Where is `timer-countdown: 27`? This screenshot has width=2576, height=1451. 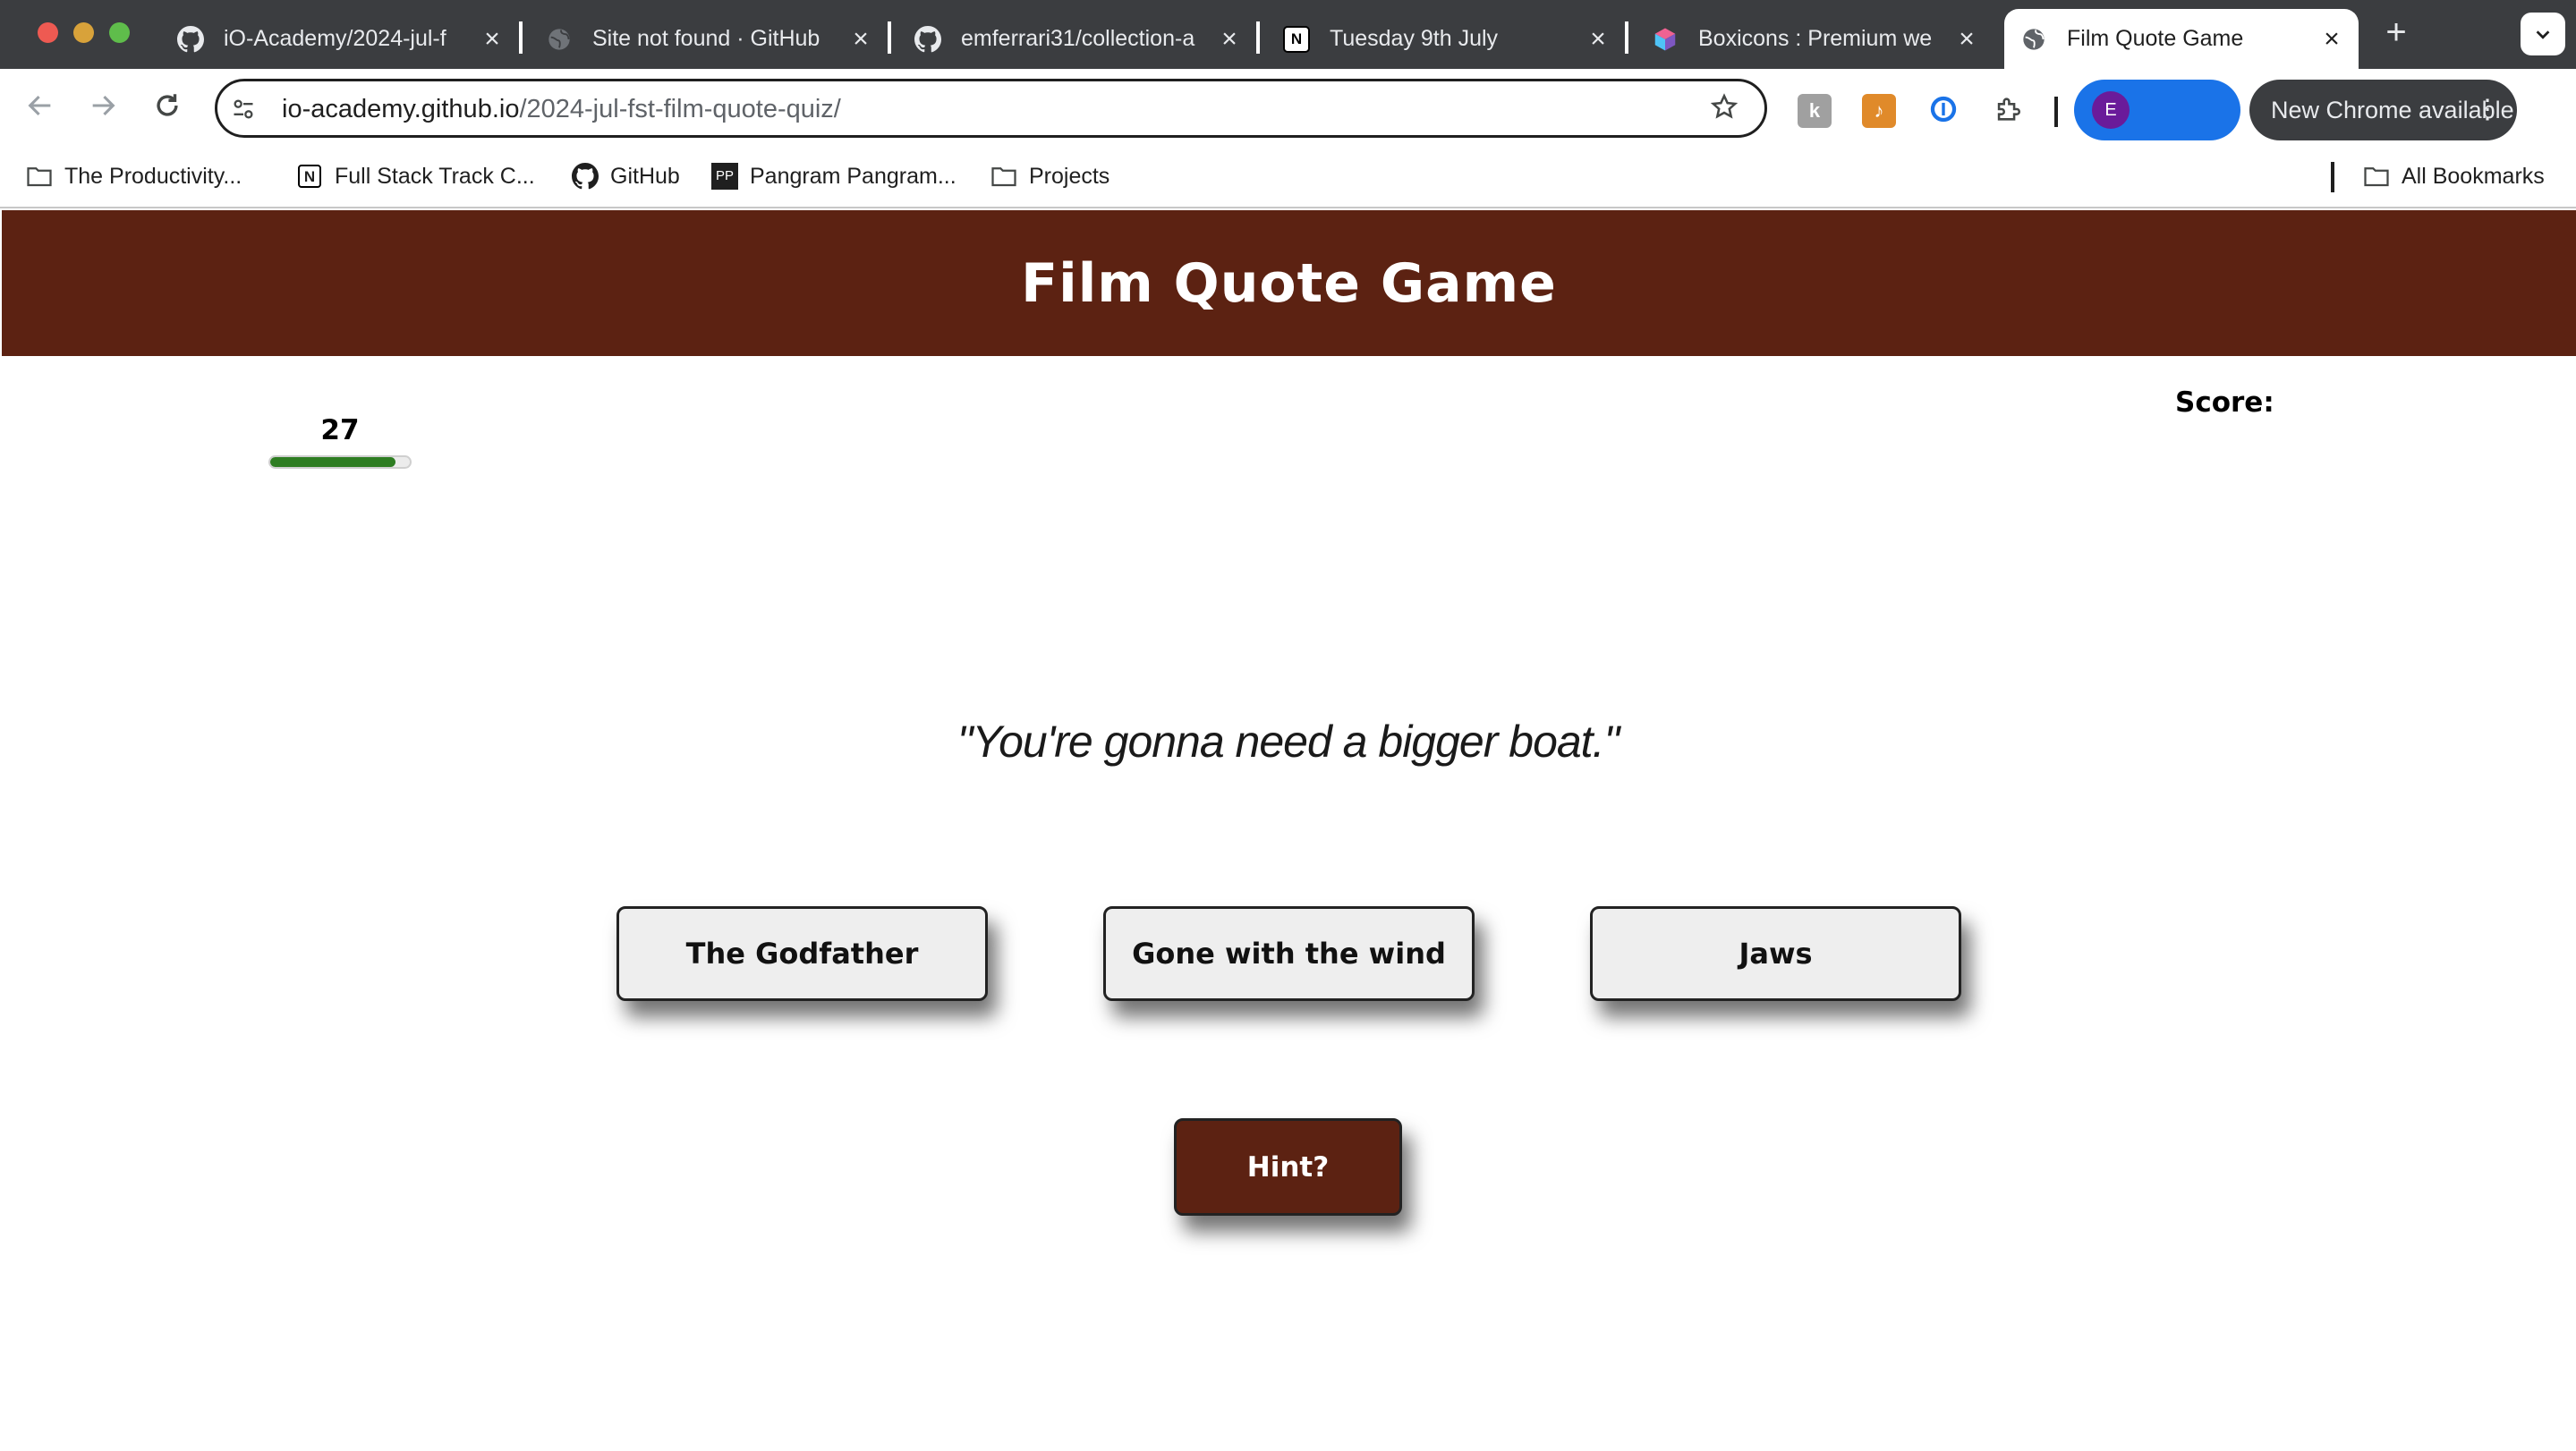
timer-countdown: 27 is located at coordinates (340, 430).